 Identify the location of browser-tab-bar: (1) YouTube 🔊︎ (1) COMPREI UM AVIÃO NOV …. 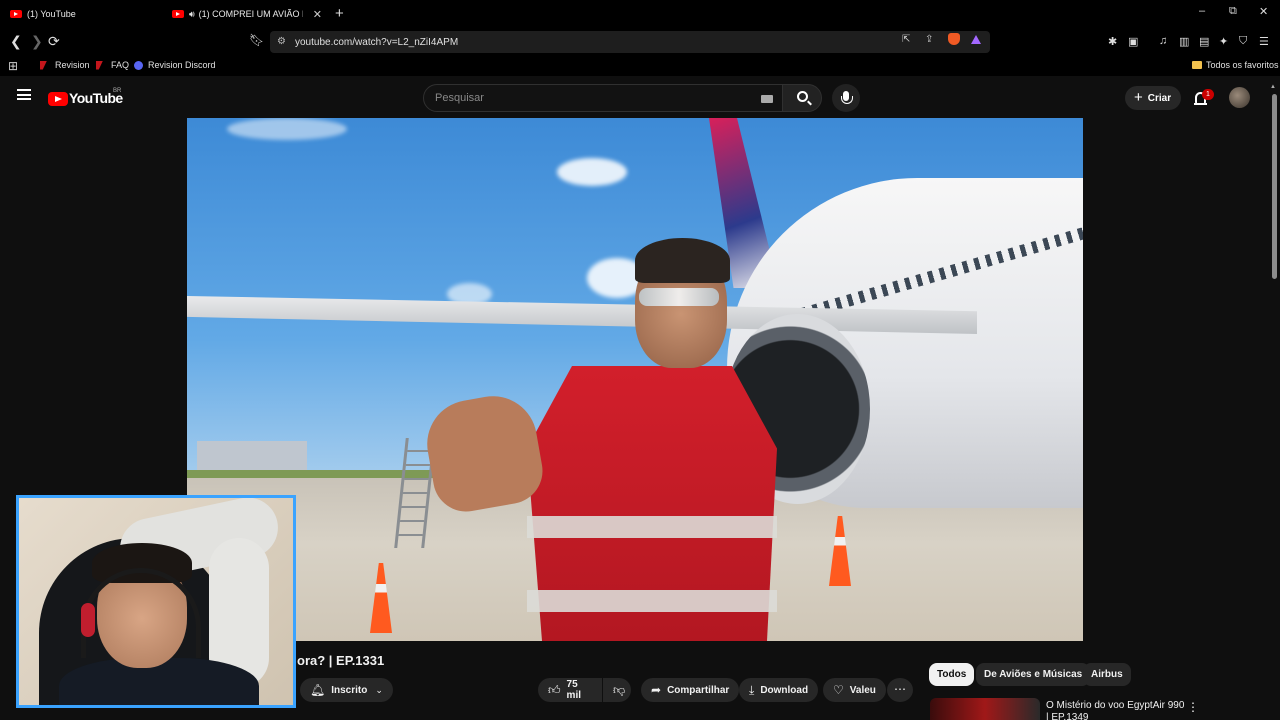
(640, 14).